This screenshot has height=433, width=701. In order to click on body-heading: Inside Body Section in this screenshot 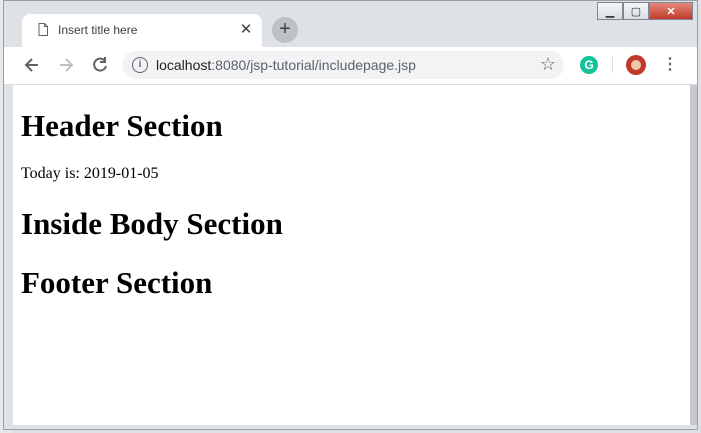, I will do `click(152, 223)`.